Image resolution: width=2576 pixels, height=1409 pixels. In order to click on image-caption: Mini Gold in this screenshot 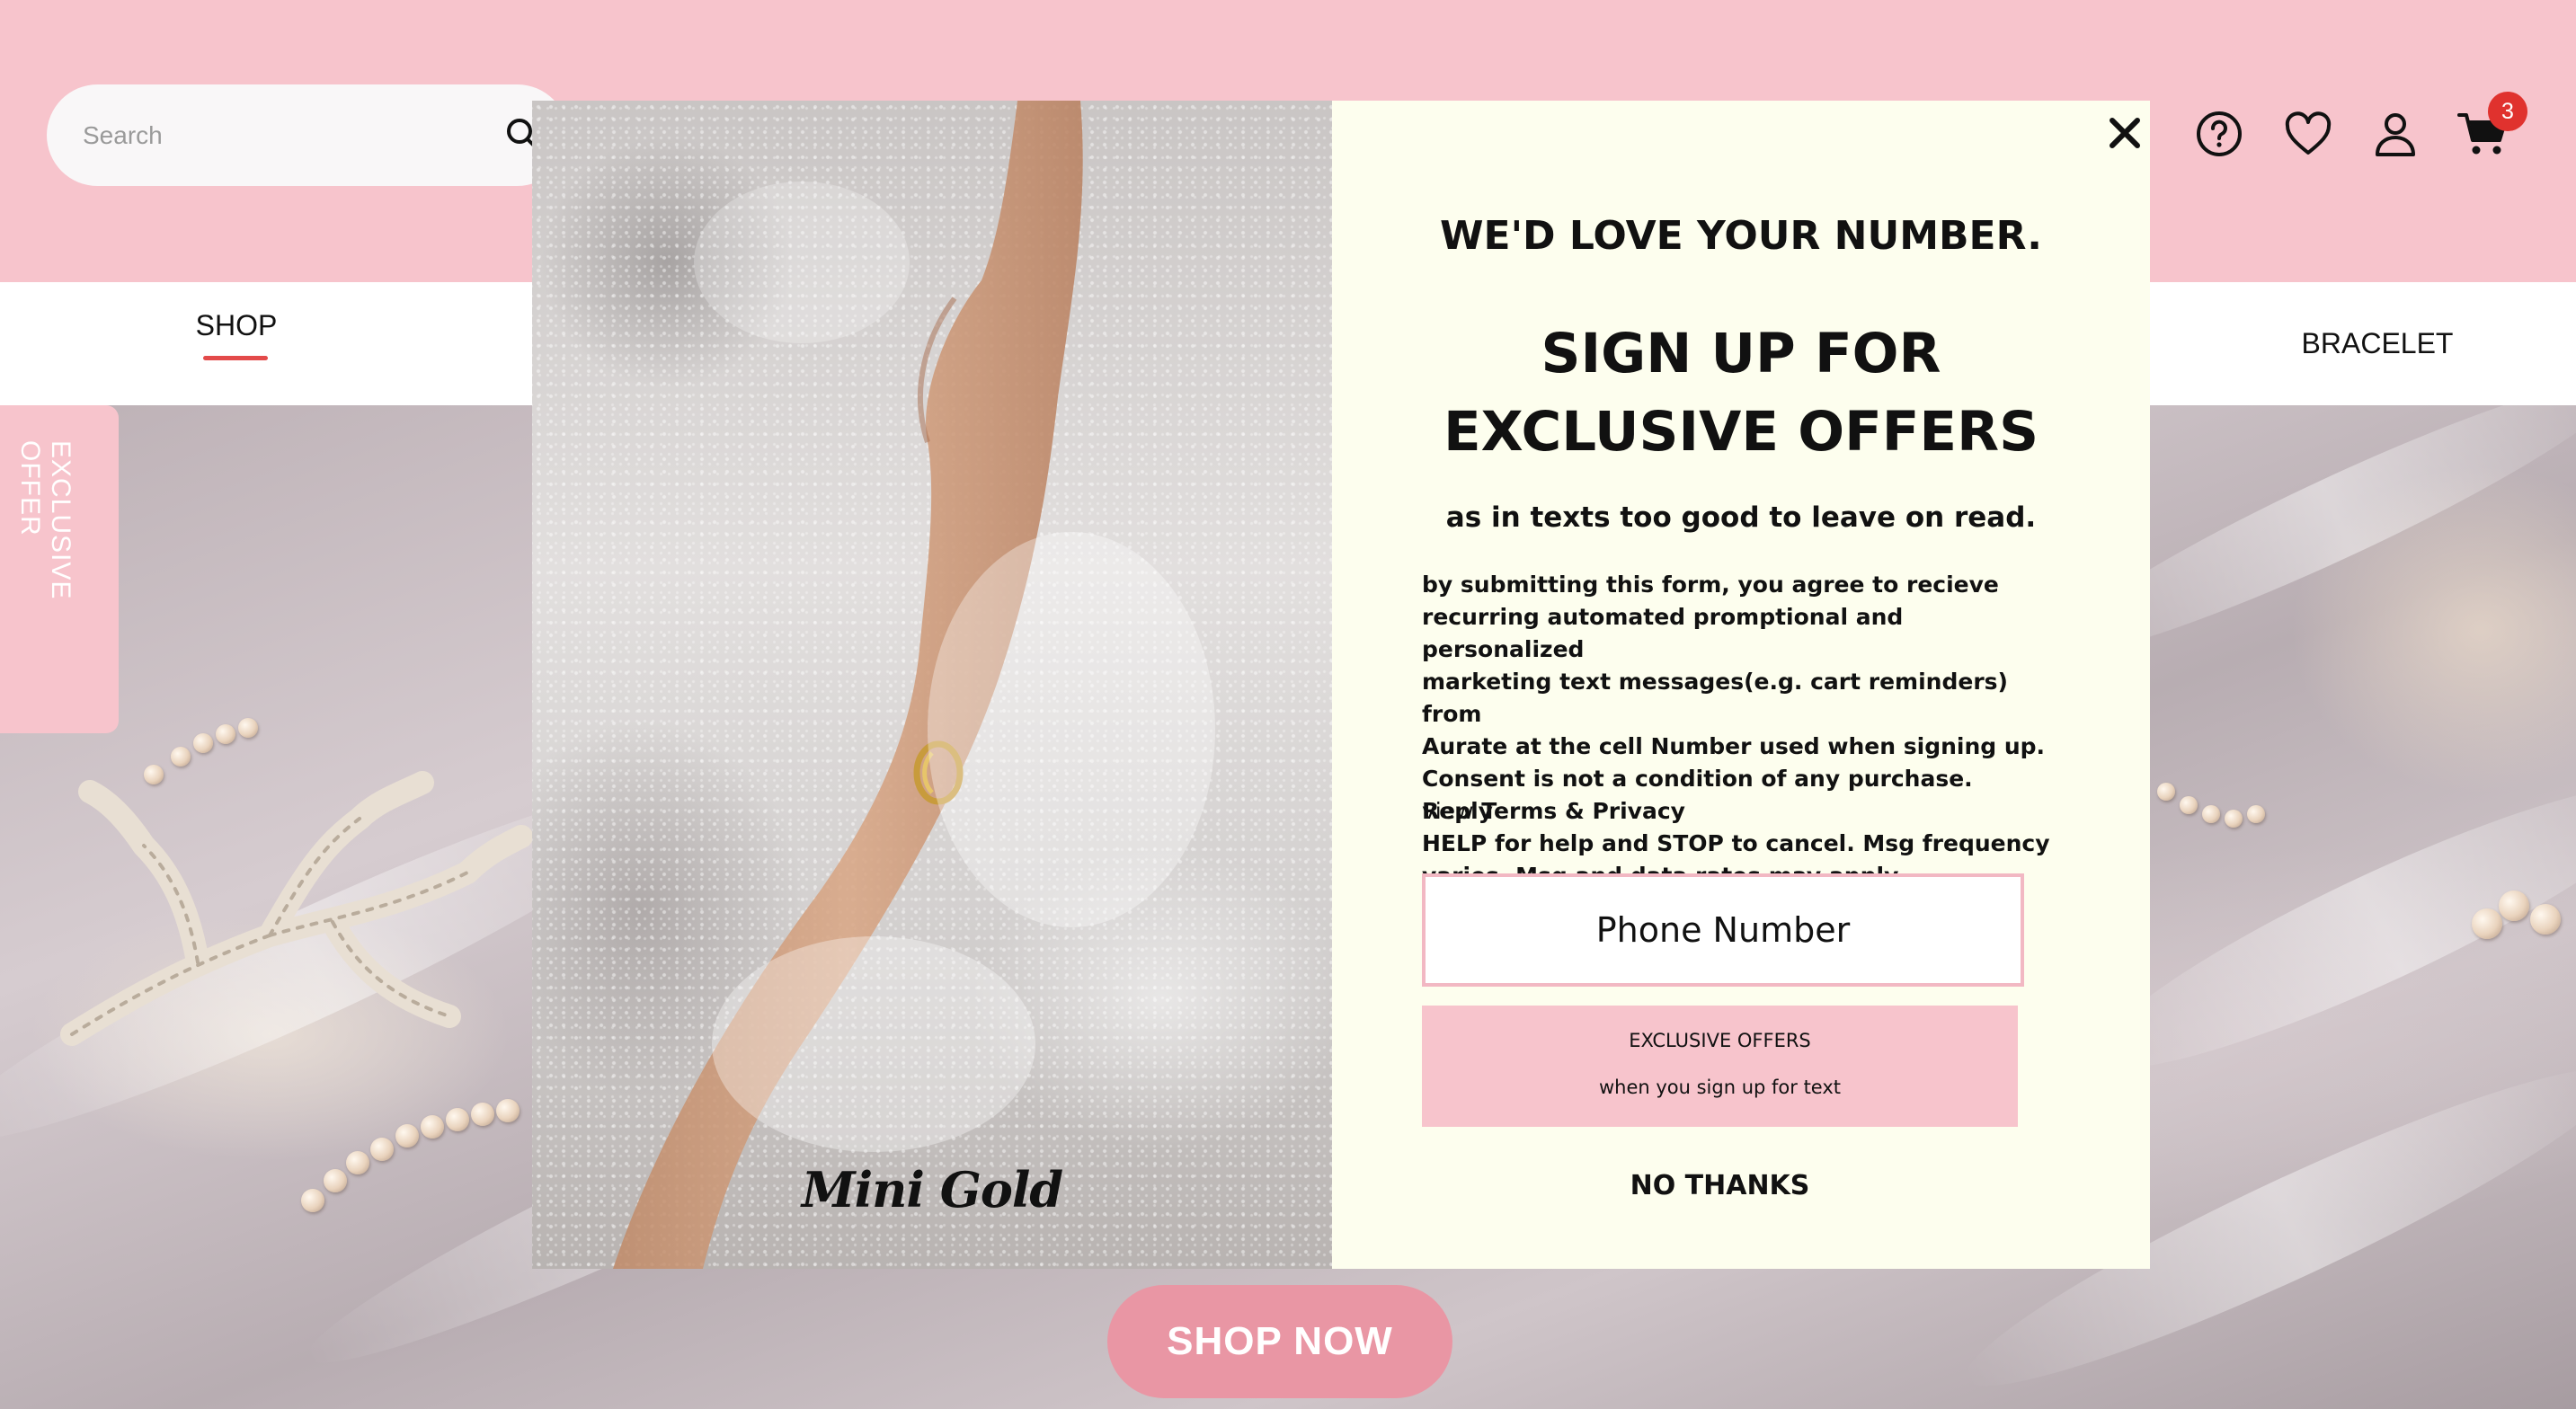, I will do `click(932, 1189)`.